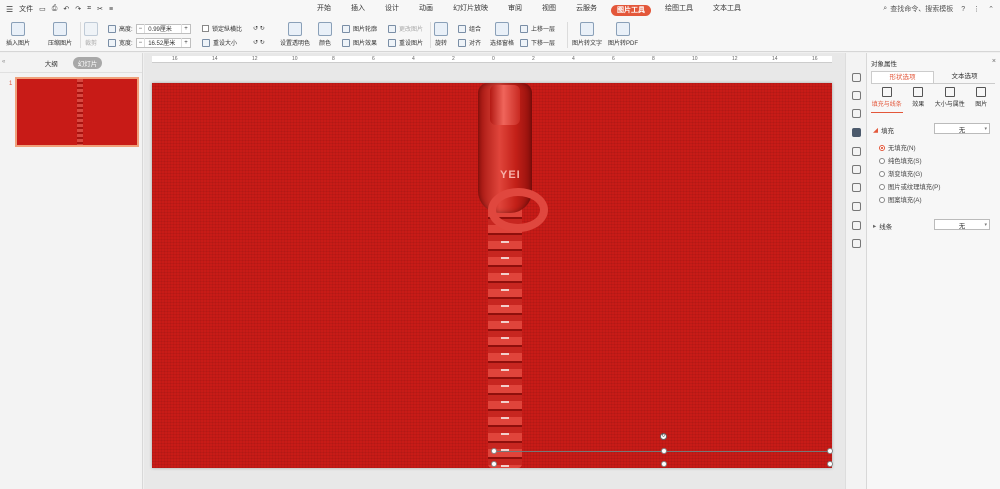 The image size is (1000, 489). What do you see at coordinates (469, 42) in the screenshot?
I see `align-button: 对齐` at bounding box center [469, 42].